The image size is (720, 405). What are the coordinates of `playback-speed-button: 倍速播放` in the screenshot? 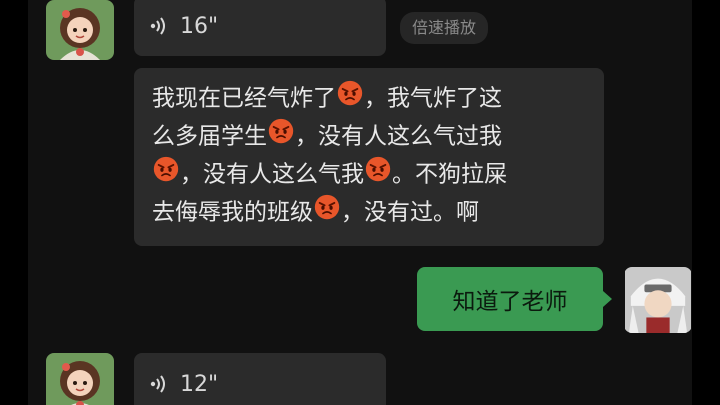 It's located at (444, 28).